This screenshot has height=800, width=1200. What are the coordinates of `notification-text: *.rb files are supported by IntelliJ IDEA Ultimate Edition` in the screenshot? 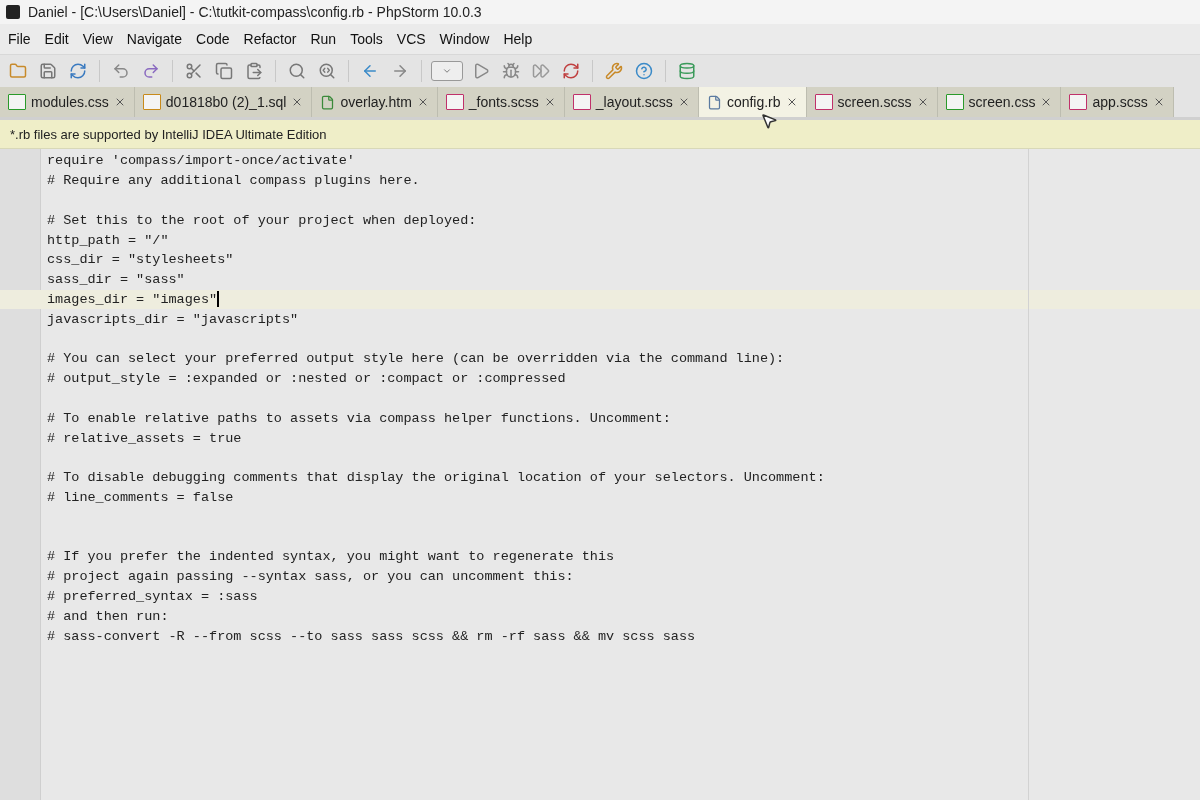 It's located at (168, 134).